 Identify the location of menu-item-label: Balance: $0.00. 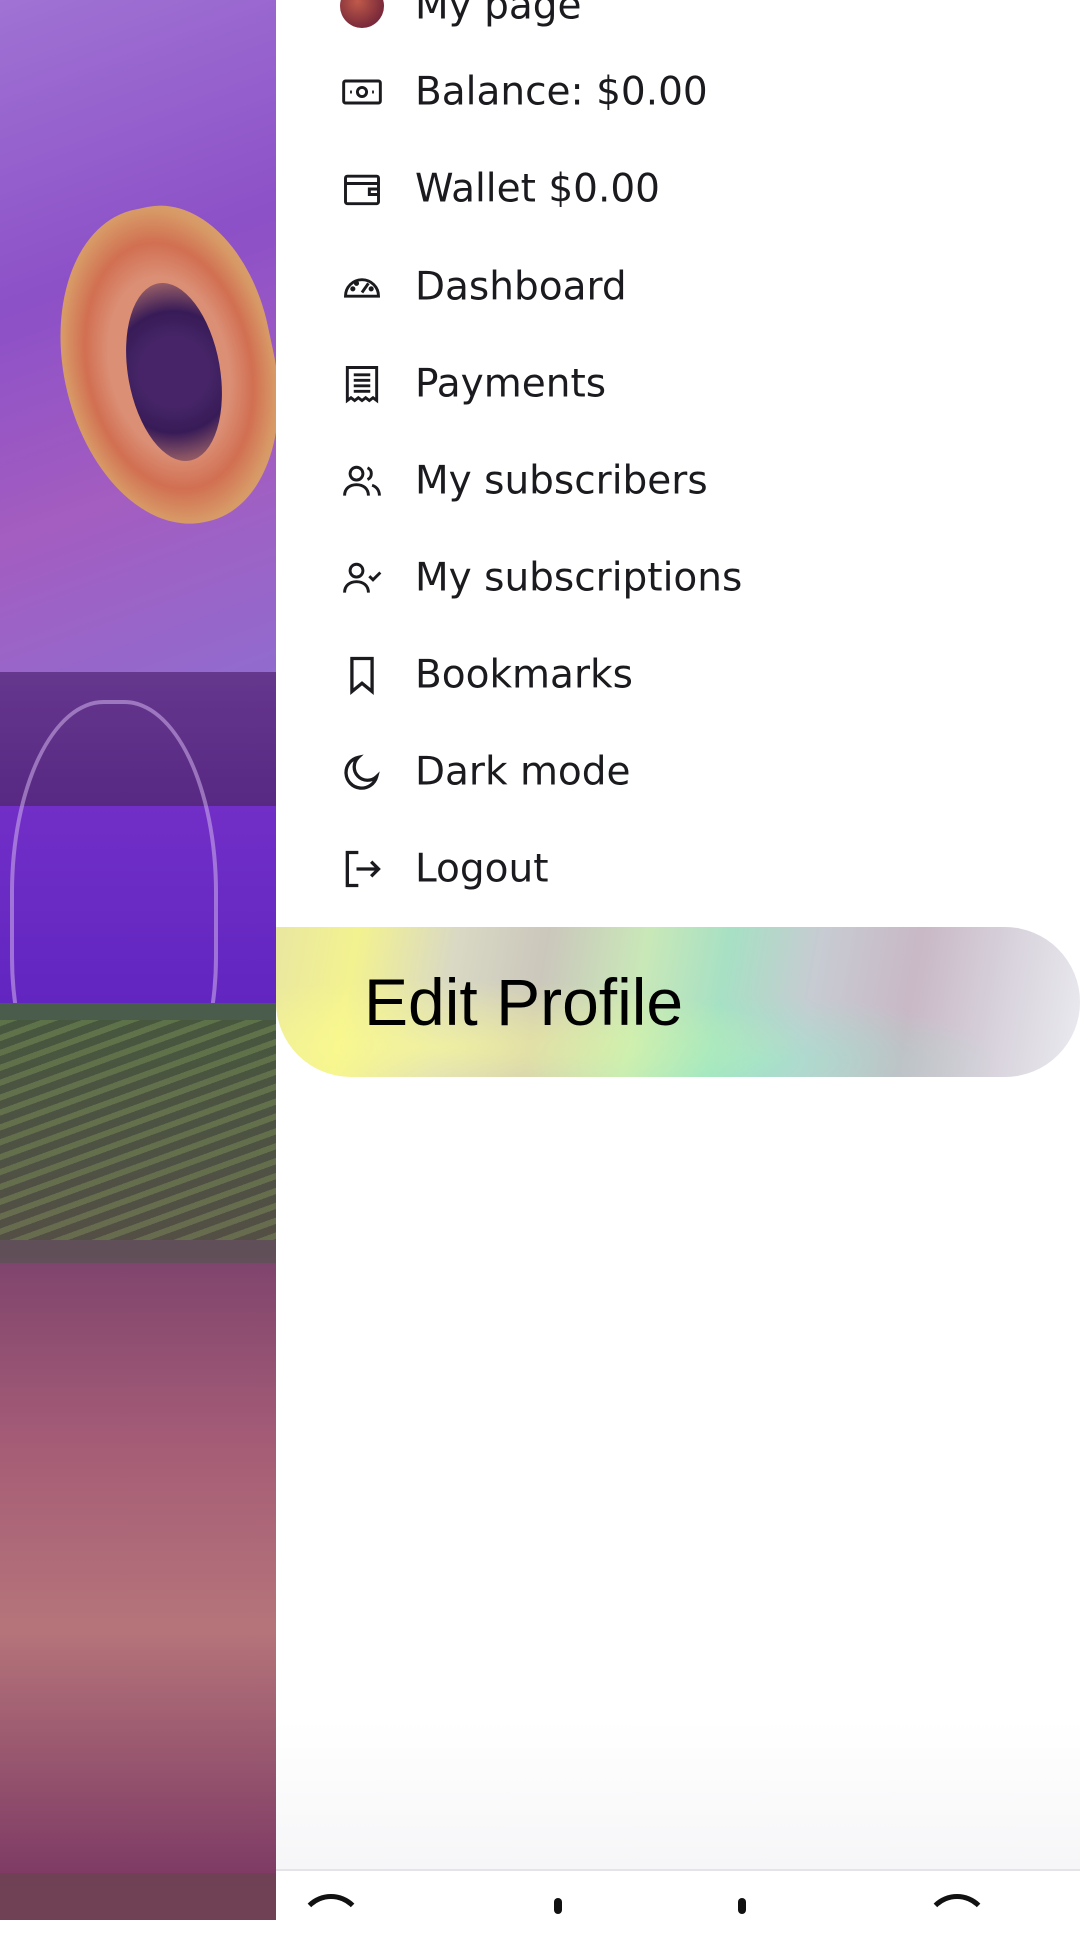
(561, 92).